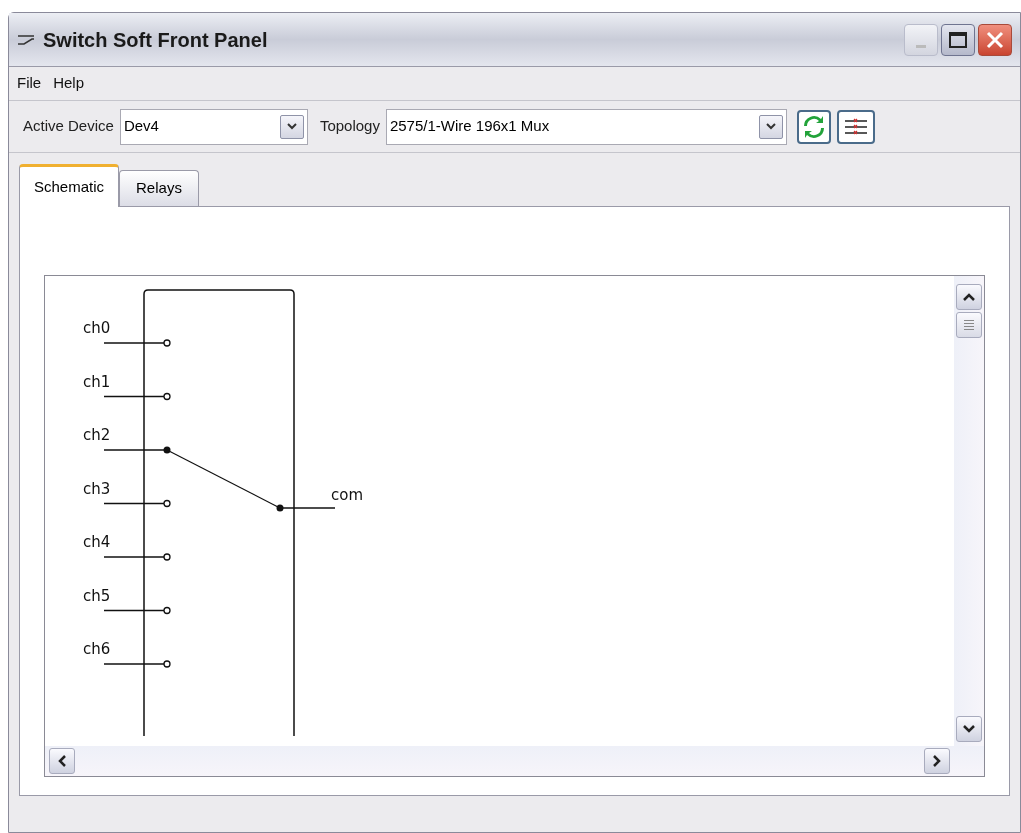  Describe the element at coordinates (958, 39) in the screenshot. I see `maximize-button` at that location.